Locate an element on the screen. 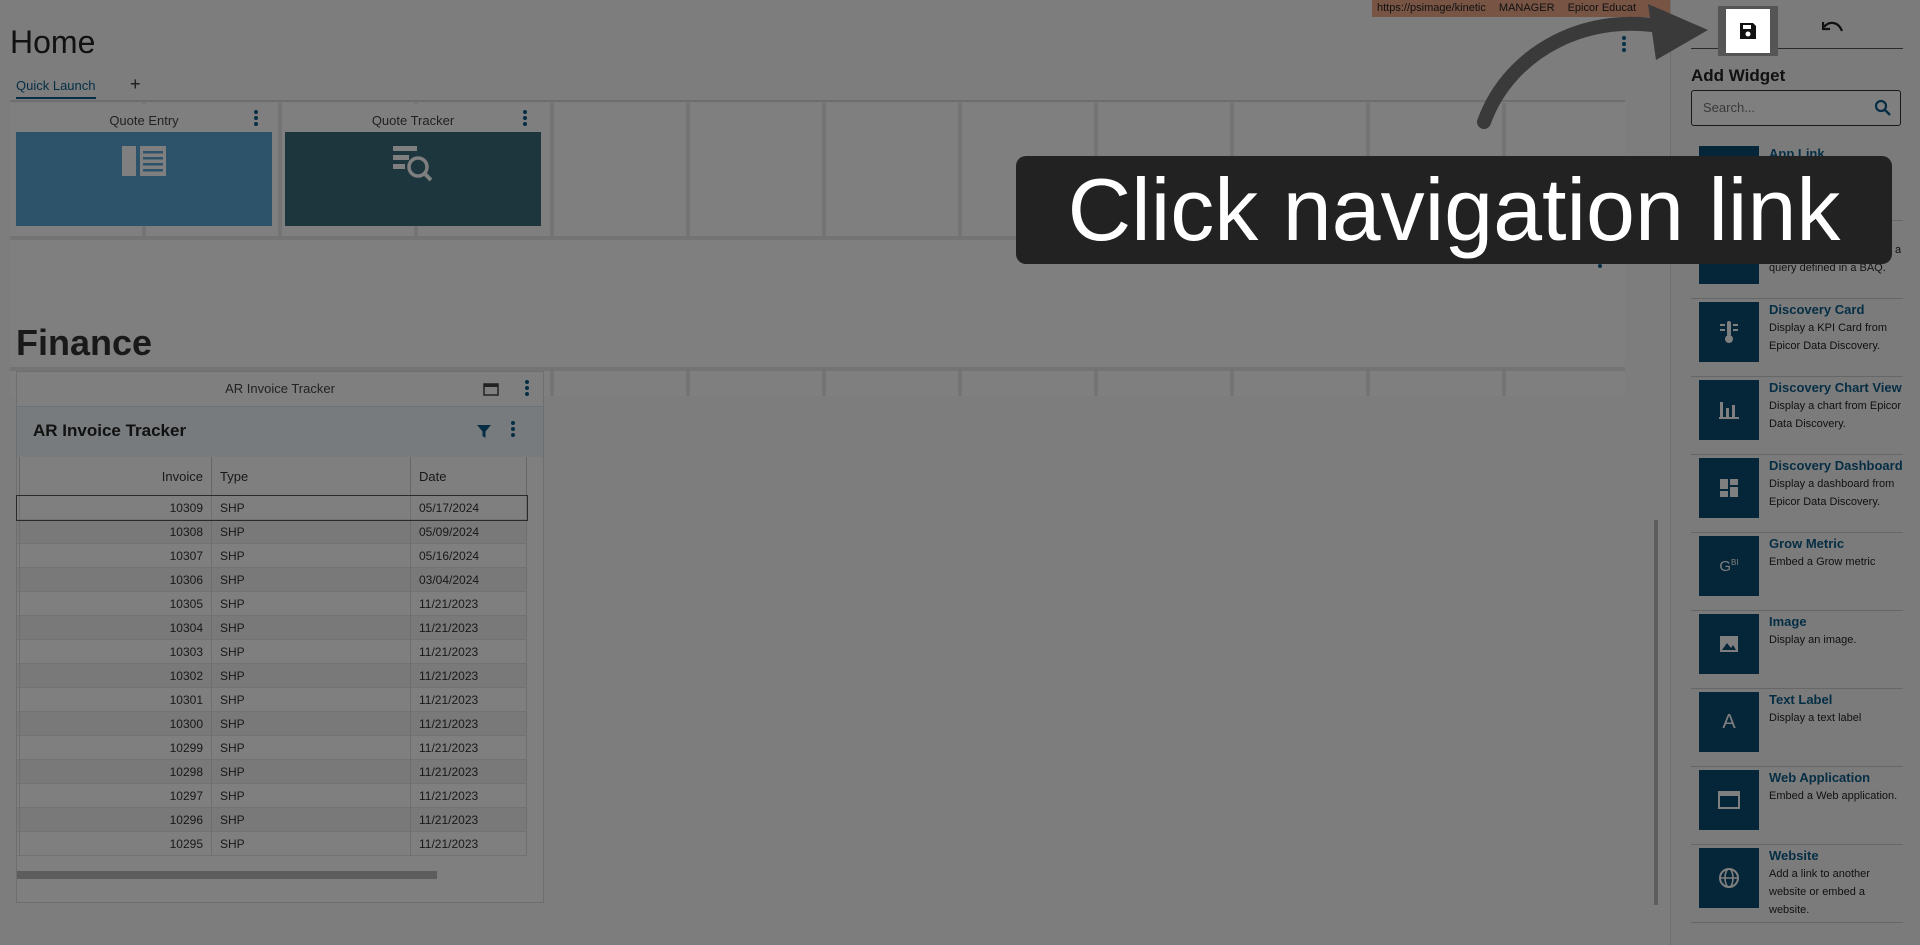 The height and width of the screenshot is (945, 1920). table-row: 10300 SHP 11/21/2023 is located at coordinates (272, 723).